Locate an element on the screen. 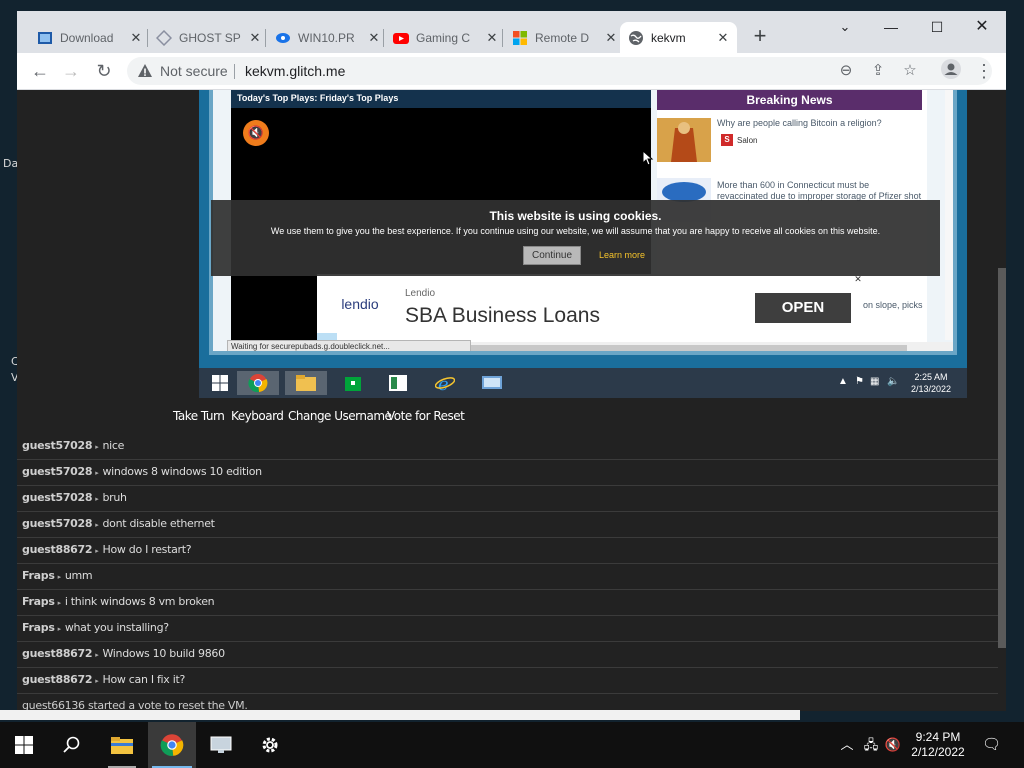 The image size is (1024, 768). vm-store-icon is located at coordinates (353, 383).